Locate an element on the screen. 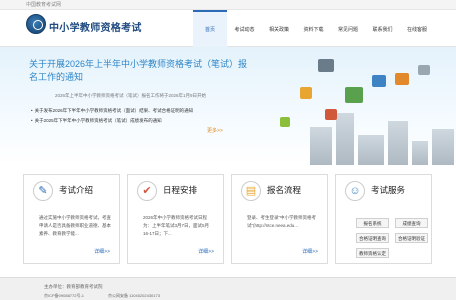 The height and width of the screenshot is (300, 456). news-item: 关于发布2026年下半年中小学教师资格考试（面试）结果、考试合格证明的通知 is located at coordinates (112, 111).